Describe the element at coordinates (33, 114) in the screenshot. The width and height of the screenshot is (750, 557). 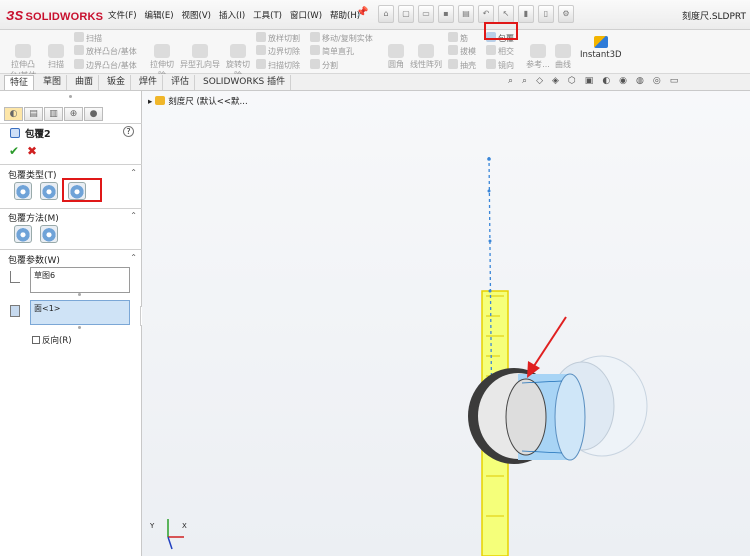
I see `property-manager-icon: ▤` at that location.